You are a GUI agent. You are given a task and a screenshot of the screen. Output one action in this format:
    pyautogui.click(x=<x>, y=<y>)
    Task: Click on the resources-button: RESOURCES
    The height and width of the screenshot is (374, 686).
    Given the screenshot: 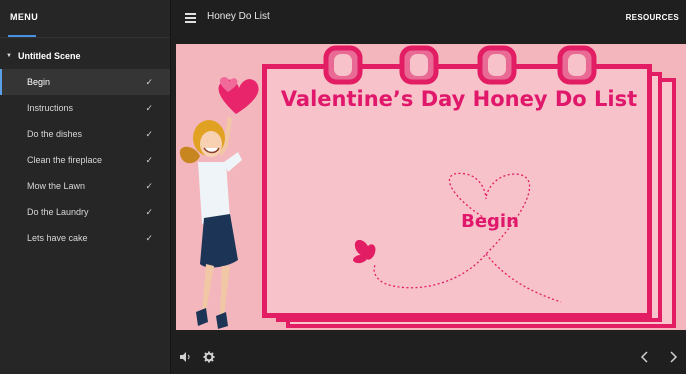 What is the action you would take?
    pyautogui.click(x=652, y=17)
    